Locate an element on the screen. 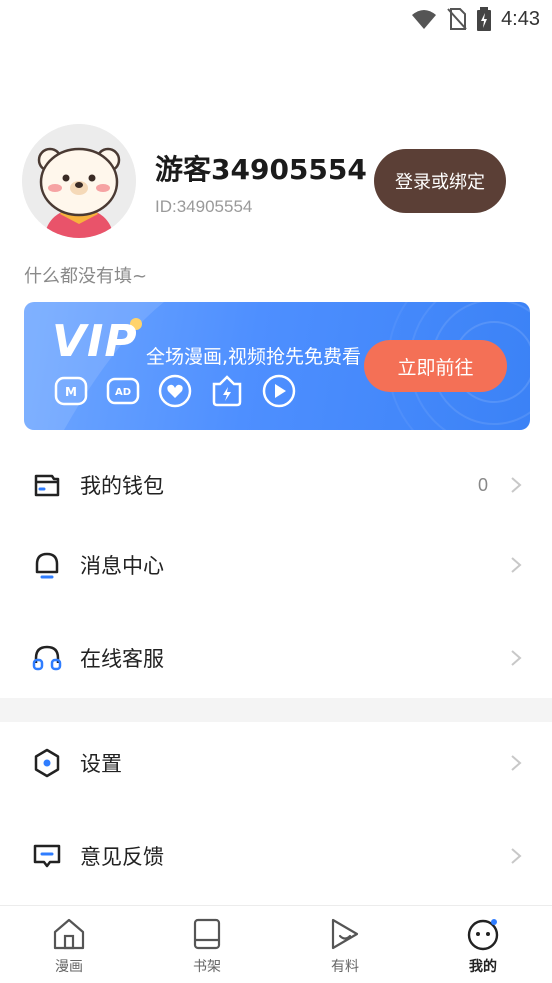 The image size is (552, 983). user-bio: 什么都没有填~ is located at coordinates (86, 276).